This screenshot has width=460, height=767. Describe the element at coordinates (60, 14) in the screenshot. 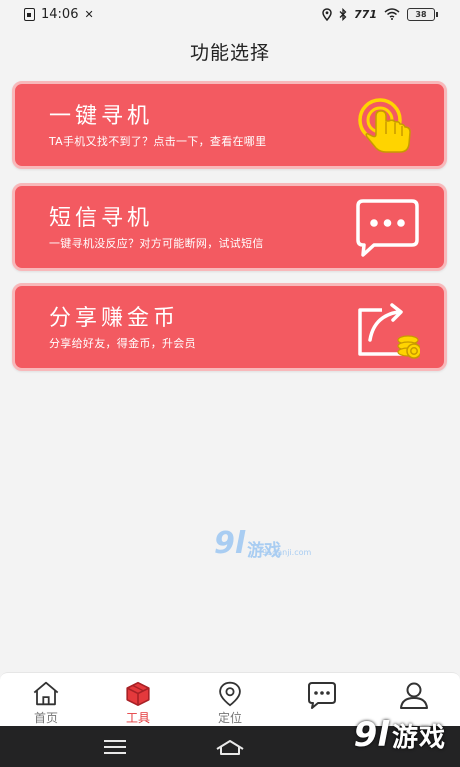

I see `status-time: 14:06` at that location.